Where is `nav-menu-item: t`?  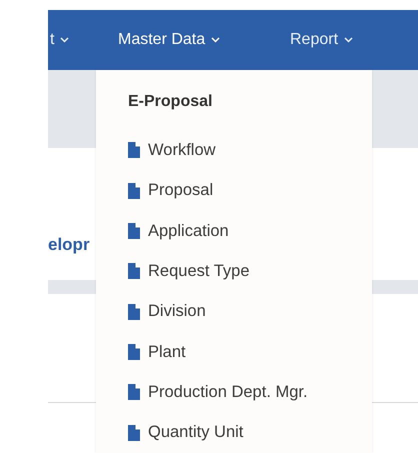 nav-menu-item: t is located at coordinates (60, 40).